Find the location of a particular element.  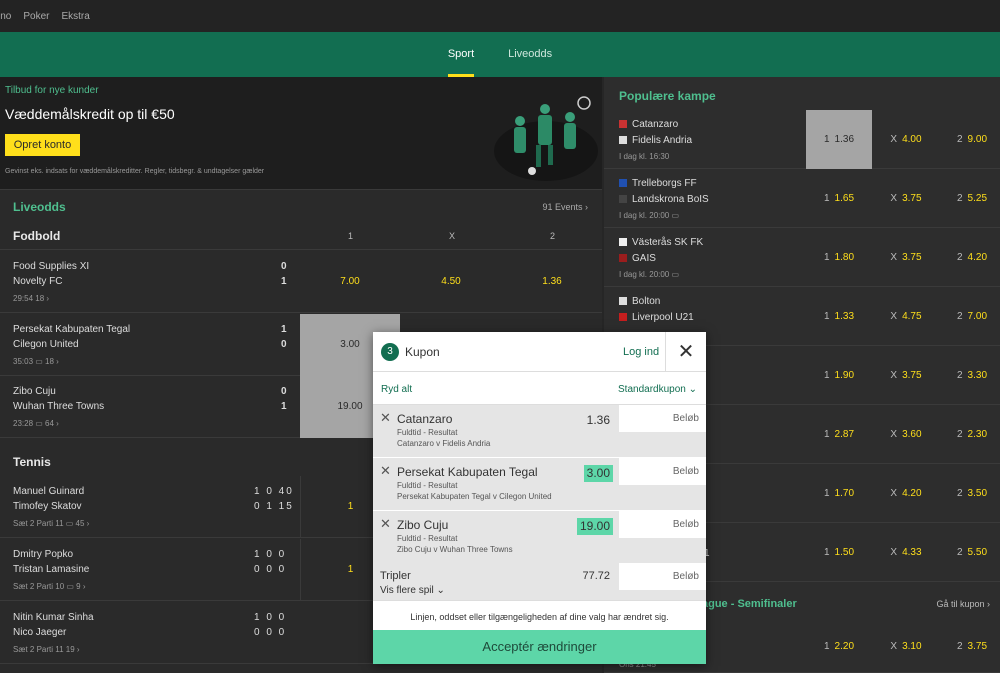

popular-odds-1: 1 1.80 is located at coordinates (839, 257).